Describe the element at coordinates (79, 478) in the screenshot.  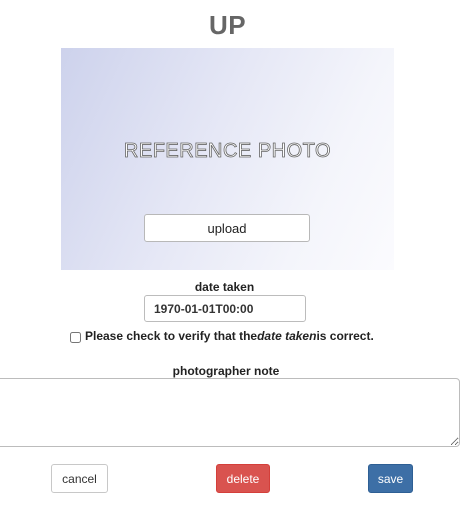
I see `cancel-button: cancel` at that location.